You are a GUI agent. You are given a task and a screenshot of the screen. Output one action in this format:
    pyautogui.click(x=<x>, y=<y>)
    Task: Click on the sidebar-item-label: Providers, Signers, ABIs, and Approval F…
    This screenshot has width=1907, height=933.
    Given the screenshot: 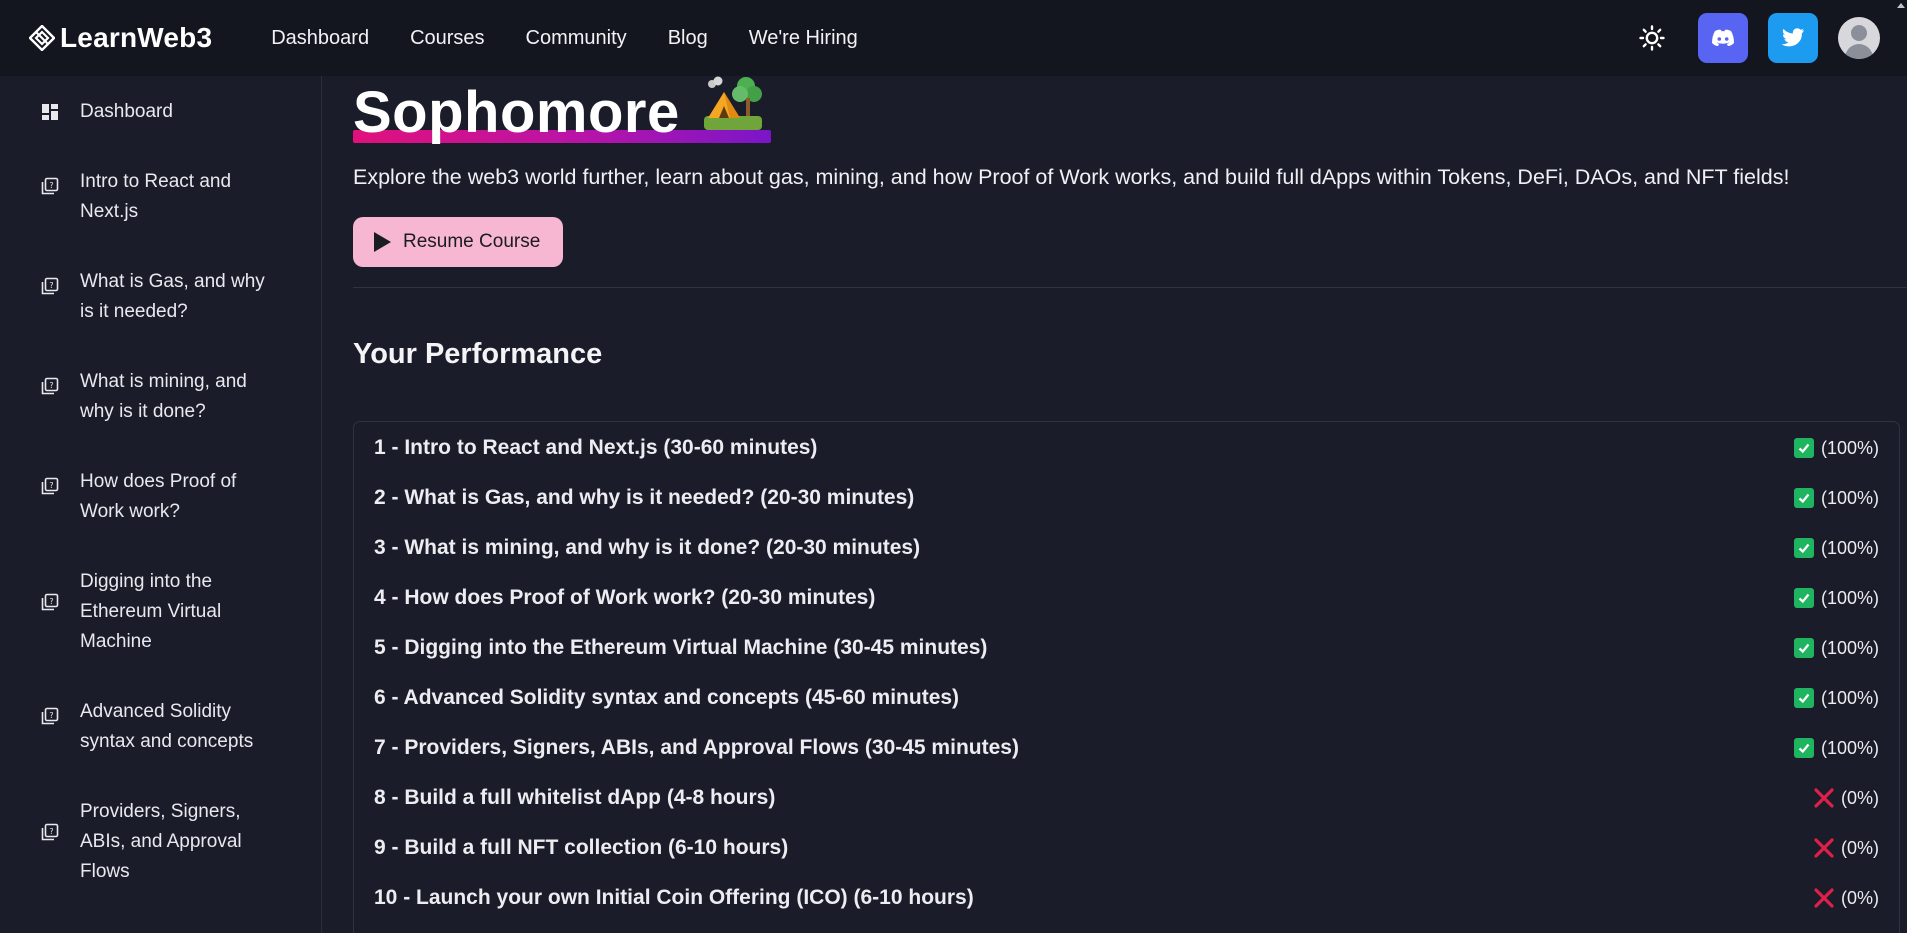 What is the action you would take?
    pyautogui.click(x=161, y=841)
    